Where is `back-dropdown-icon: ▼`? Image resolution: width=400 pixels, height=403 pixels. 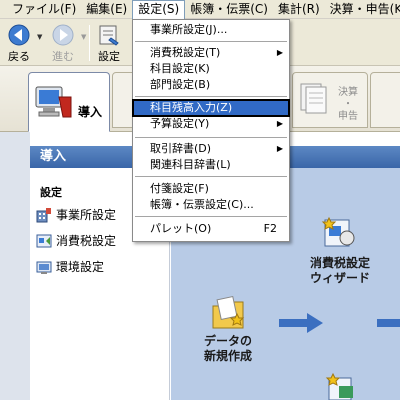 back-dropdown-icon: ▼ is located at coordinates (39, 37).